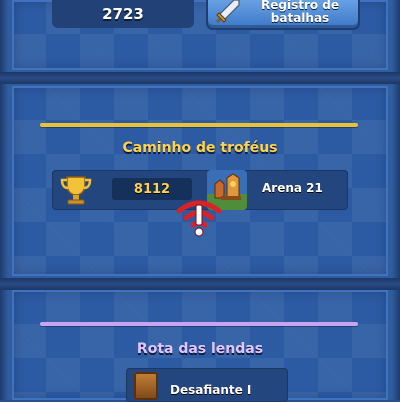 This screenshot has height=402, width=400. What do you see at coordinates (76, 190) in the screenshot?
I see `trophy-cup-icon` at bounding box center [76, 190].